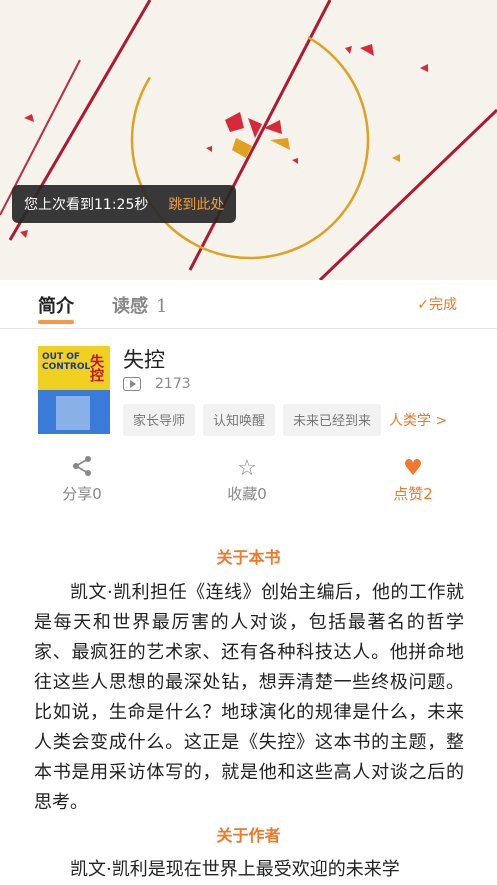 This screenshot has height=885, width=497. I want to click on tab-review: 读感 1, so click(139, 305).